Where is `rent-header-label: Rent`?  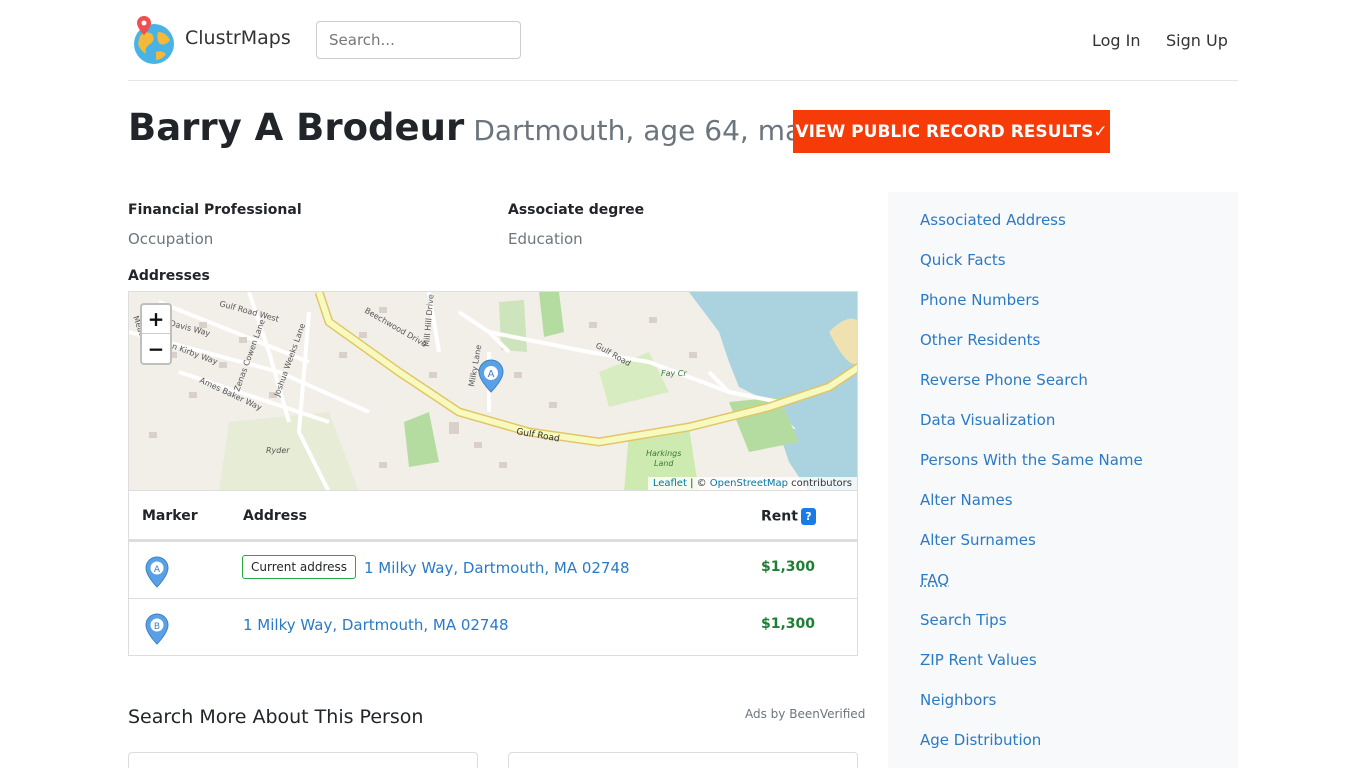 rent-header-label: Rent is located at coordinates (779, 516).